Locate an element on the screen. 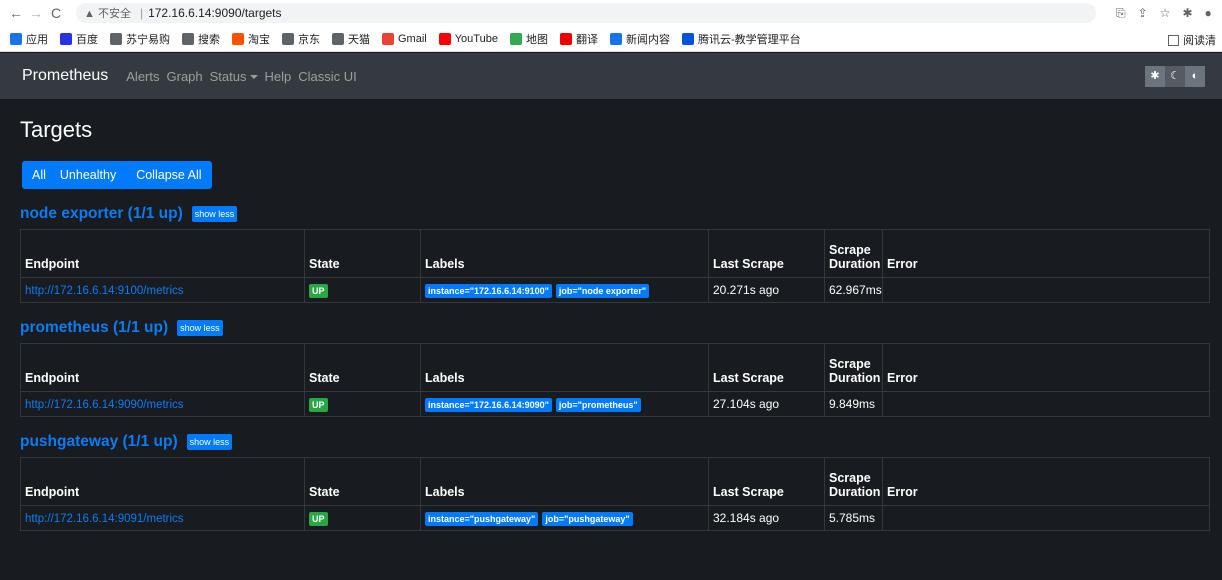  bookmark-label: 新闻内容 is located at coordinates (647, 39).